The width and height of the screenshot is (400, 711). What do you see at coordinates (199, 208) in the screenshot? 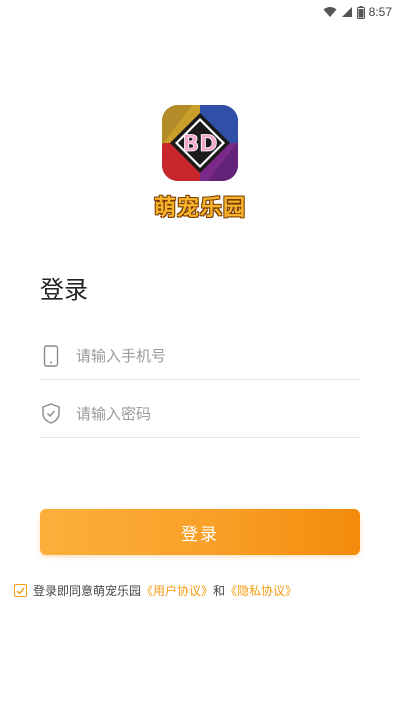
I see `app-name: 萌宠乐园` at bounding box center [199, 208].